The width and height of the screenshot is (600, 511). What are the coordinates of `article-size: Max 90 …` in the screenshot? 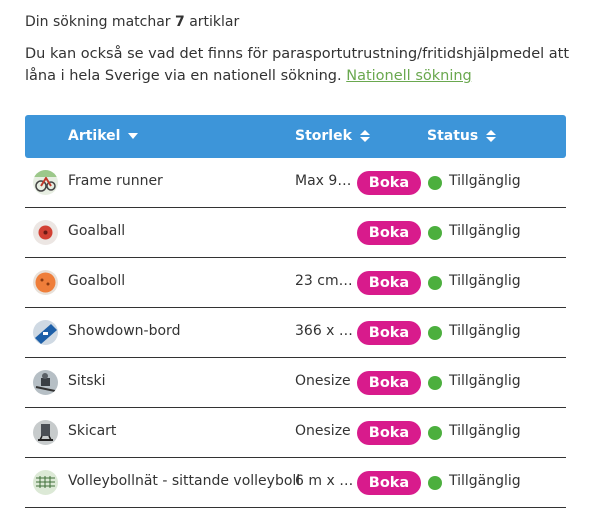 It's located at (326, 181).